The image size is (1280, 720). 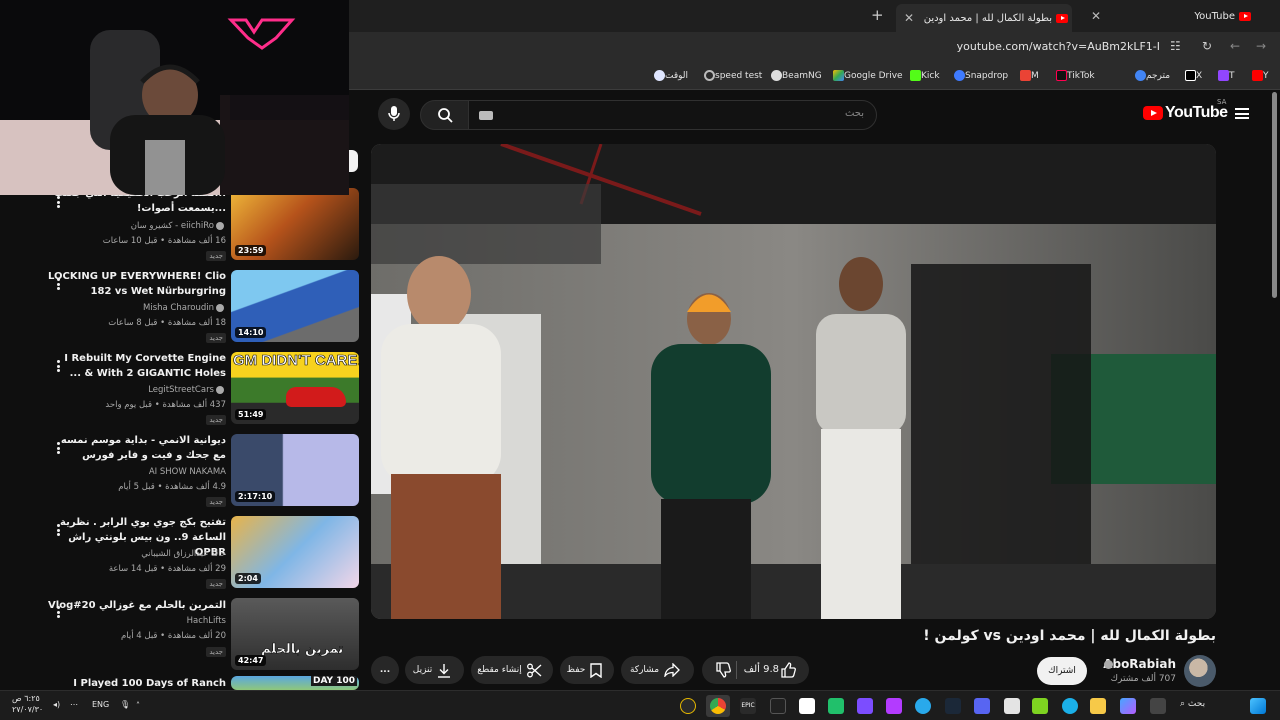 I want to click on search-input: بحث, so click(x=672, y=115).